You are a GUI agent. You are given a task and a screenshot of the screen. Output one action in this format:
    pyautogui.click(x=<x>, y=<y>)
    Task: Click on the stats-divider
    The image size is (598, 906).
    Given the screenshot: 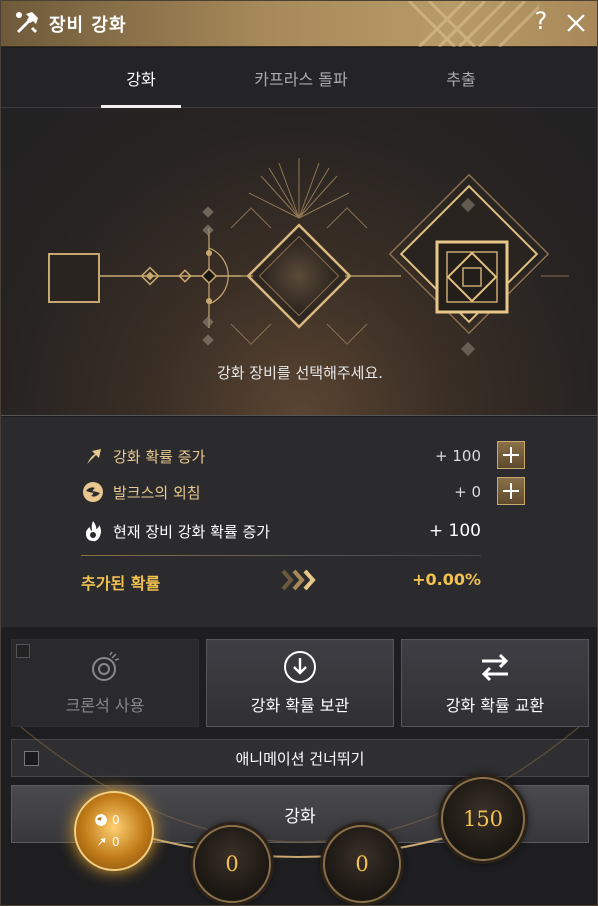 What is the action you would take?
    pyautogui.click(x=281, y=555)
    